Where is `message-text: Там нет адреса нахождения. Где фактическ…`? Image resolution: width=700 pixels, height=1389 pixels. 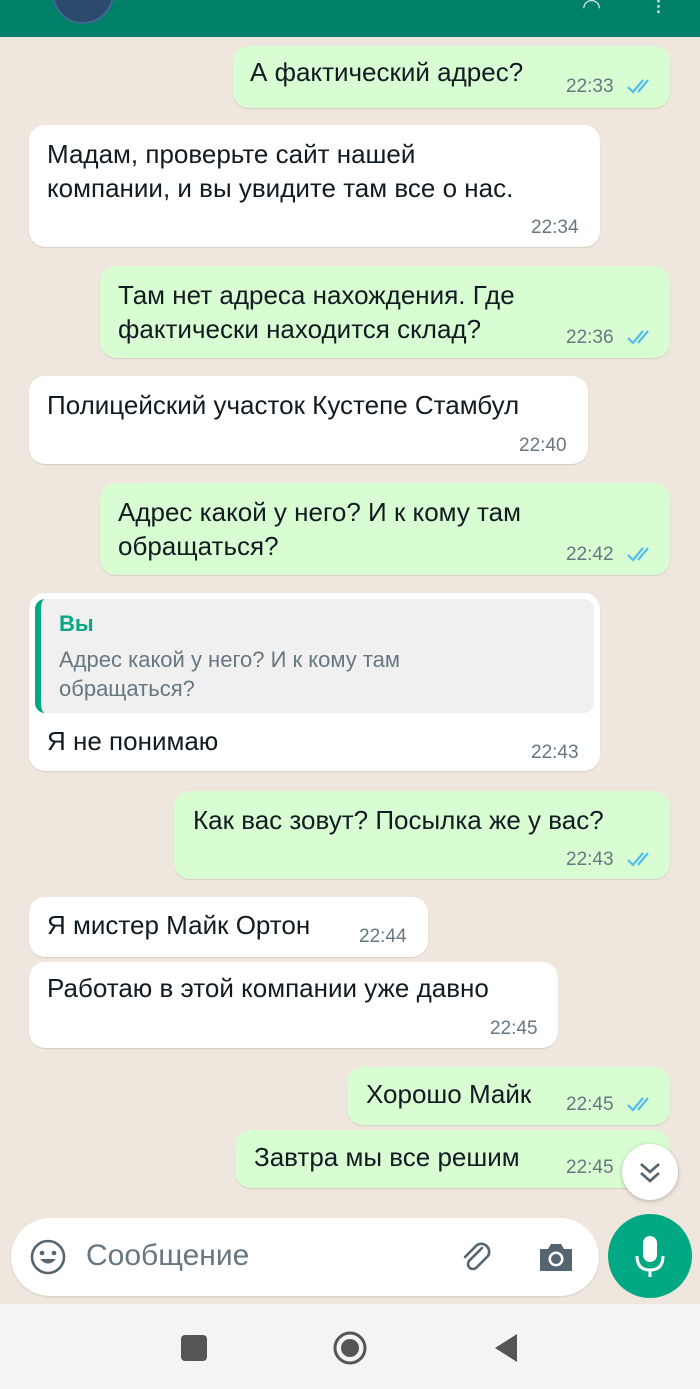
message-text: Там нет адреса нахождения. Где фактическ… is located at coordinates (316, 312).